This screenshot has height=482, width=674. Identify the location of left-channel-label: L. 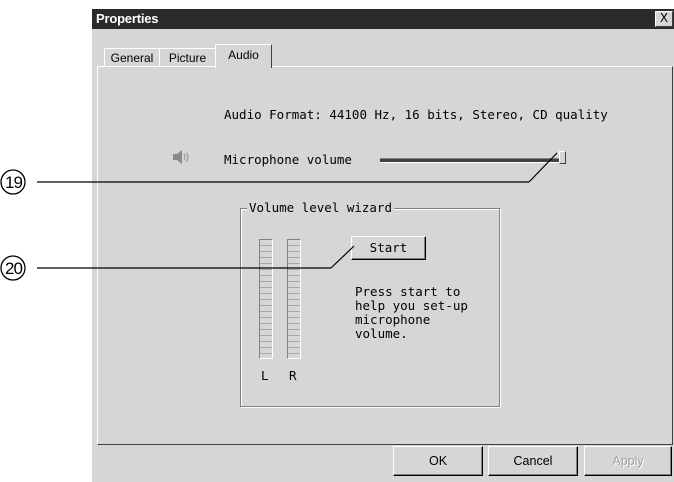
(265, 375).